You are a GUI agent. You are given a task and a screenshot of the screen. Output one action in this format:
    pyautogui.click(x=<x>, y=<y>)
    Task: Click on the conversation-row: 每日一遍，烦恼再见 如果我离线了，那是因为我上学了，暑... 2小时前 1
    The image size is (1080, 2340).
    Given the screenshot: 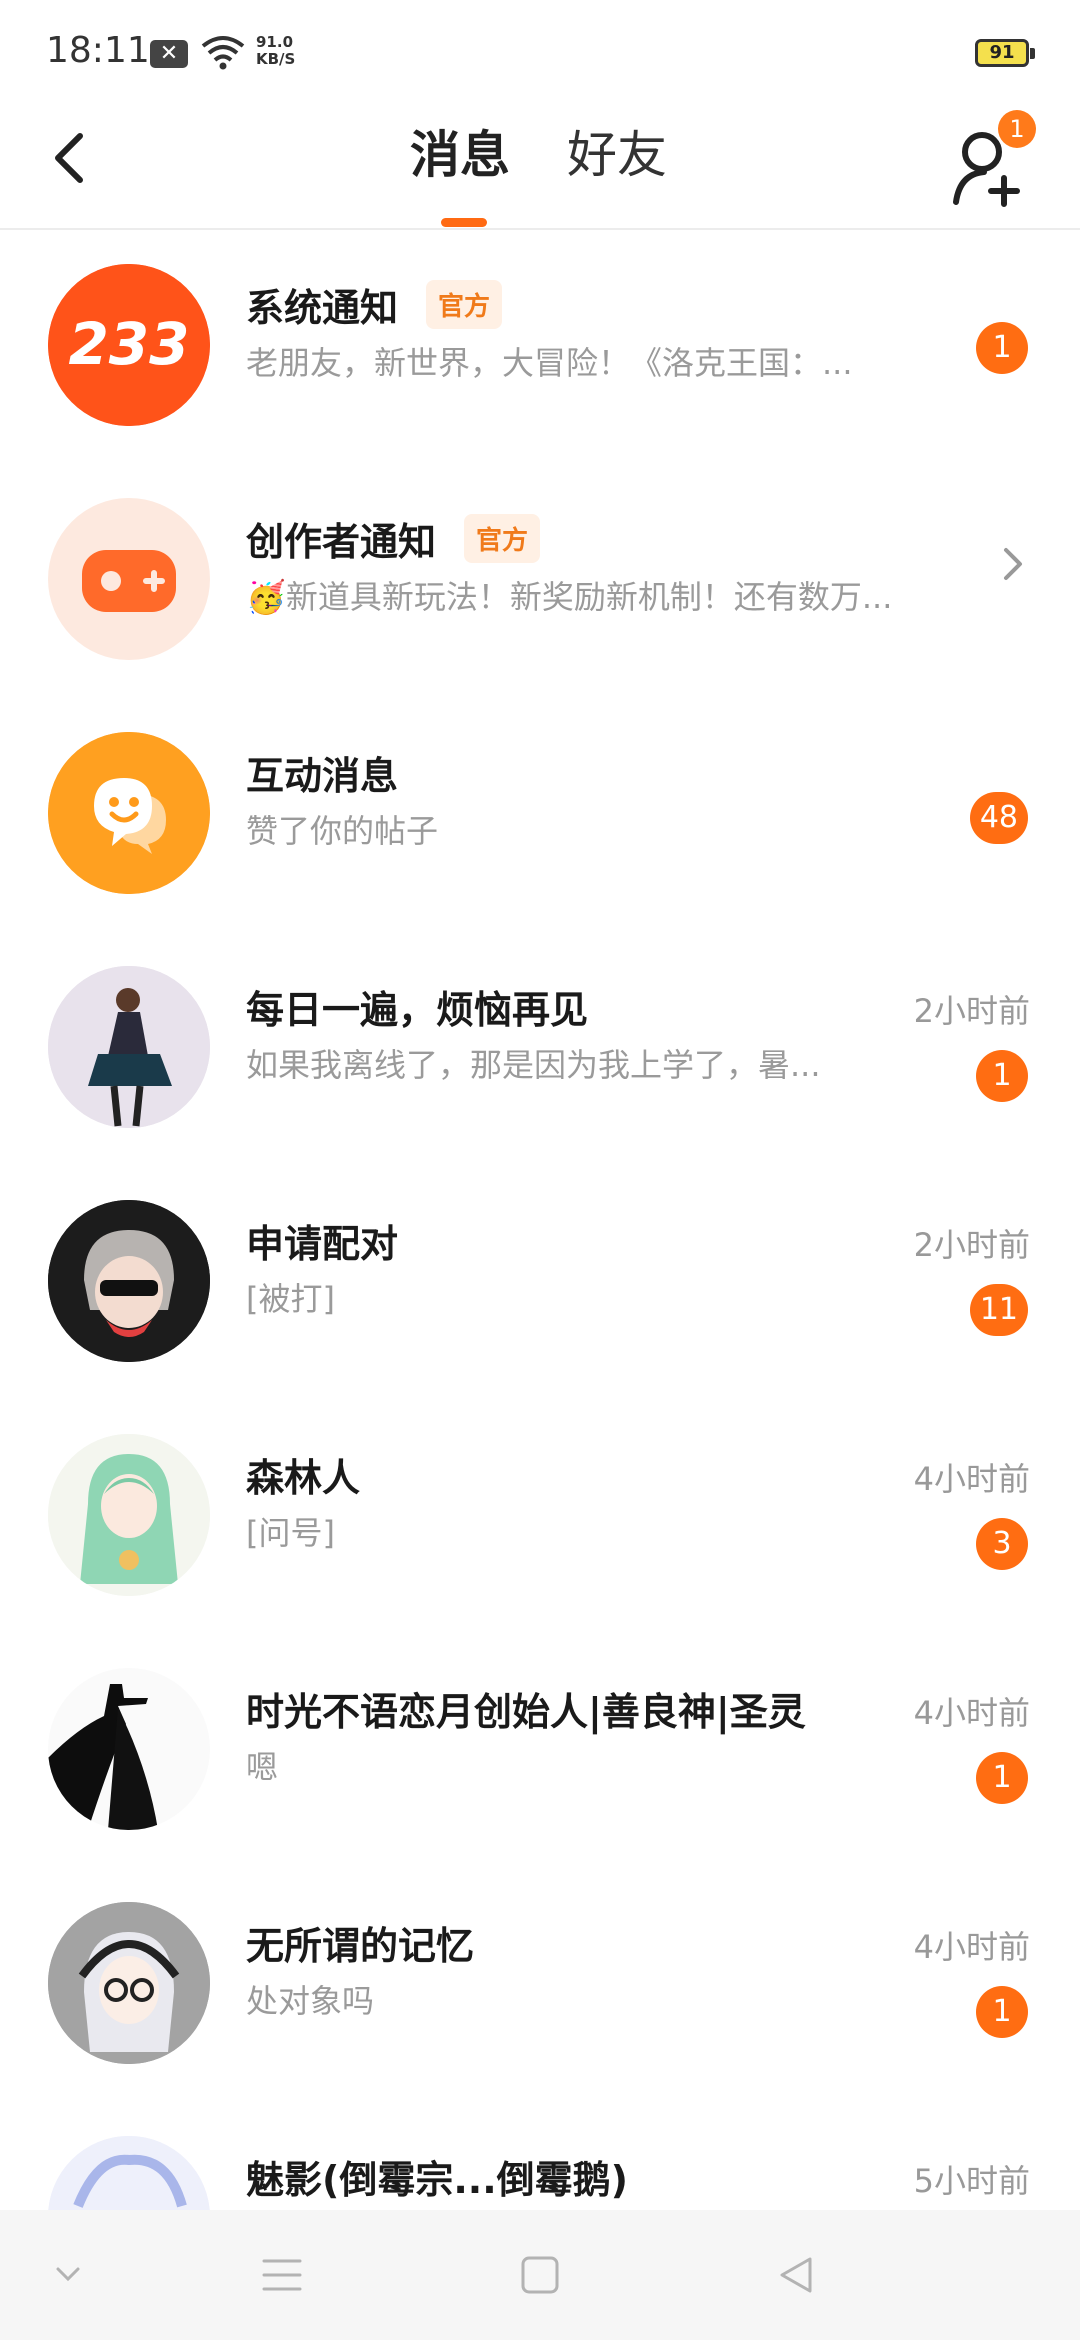 What is the action you would take?
    pyautogui.click(x=540, y=1051)
    